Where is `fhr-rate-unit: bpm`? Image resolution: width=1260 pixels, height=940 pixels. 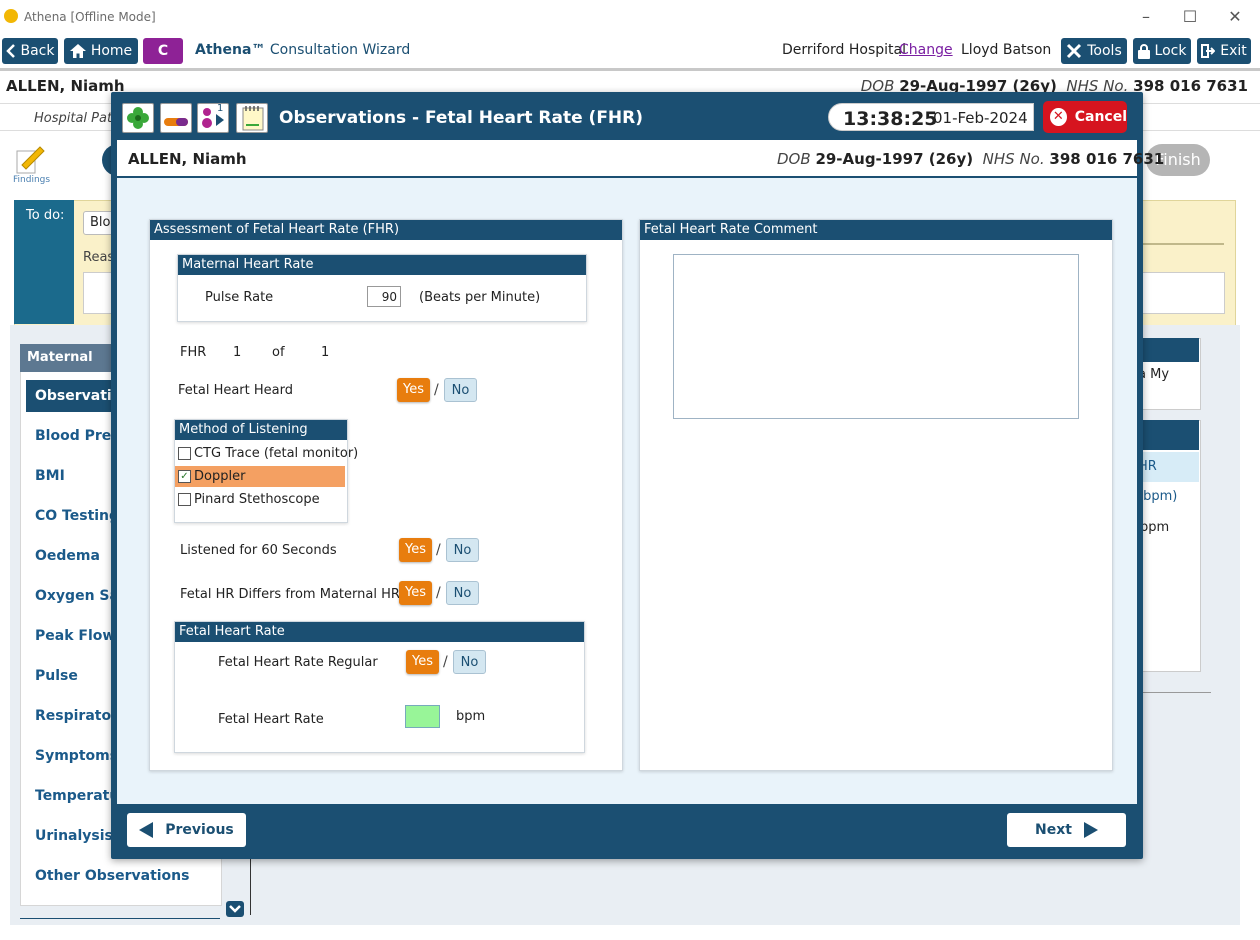
fhr-rate-unit: bpm is located at coordinates (471, 716).